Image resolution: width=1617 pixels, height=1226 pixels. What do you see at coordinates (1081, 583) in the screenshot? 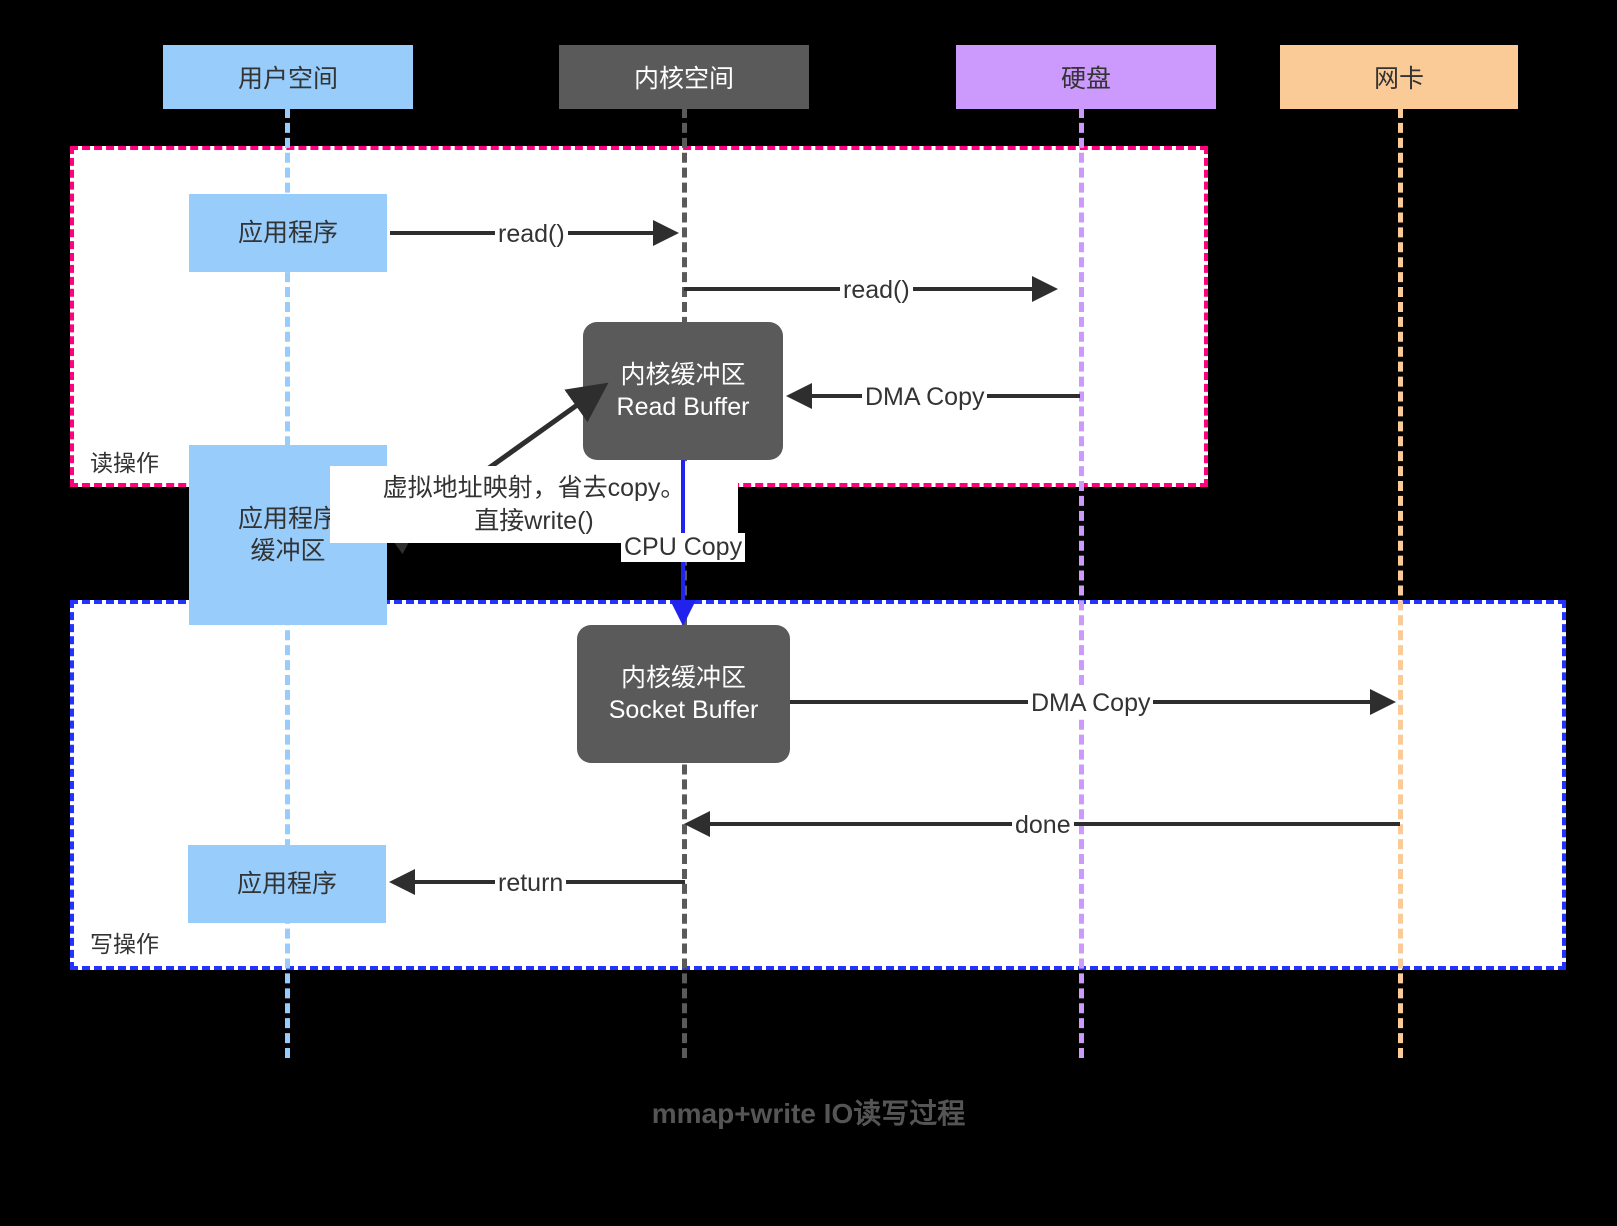
I see `lifeline-disk` at bounding box center [1081, 583].